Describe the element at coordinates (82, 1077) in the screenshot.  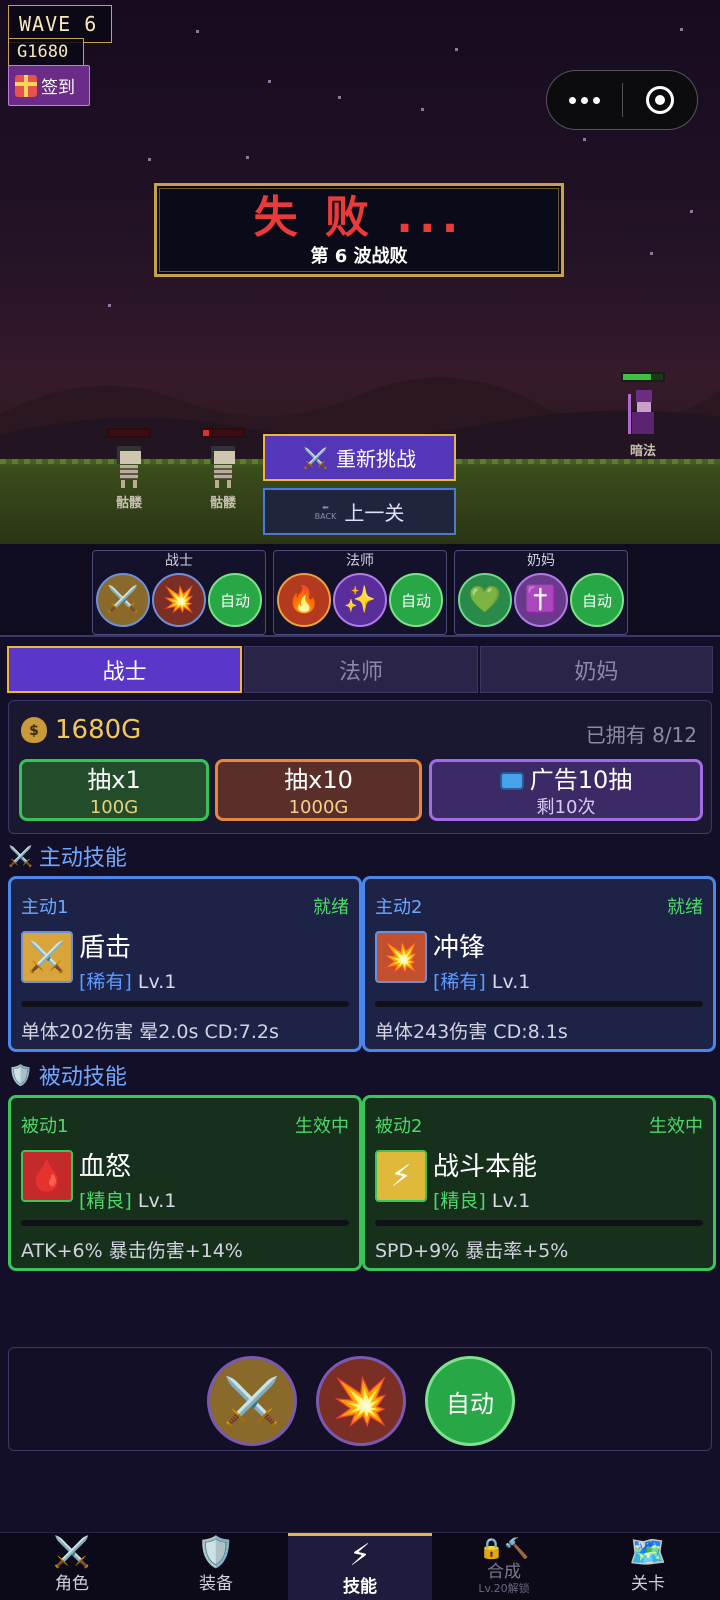
I see `section-label: 被动技能` at that location.